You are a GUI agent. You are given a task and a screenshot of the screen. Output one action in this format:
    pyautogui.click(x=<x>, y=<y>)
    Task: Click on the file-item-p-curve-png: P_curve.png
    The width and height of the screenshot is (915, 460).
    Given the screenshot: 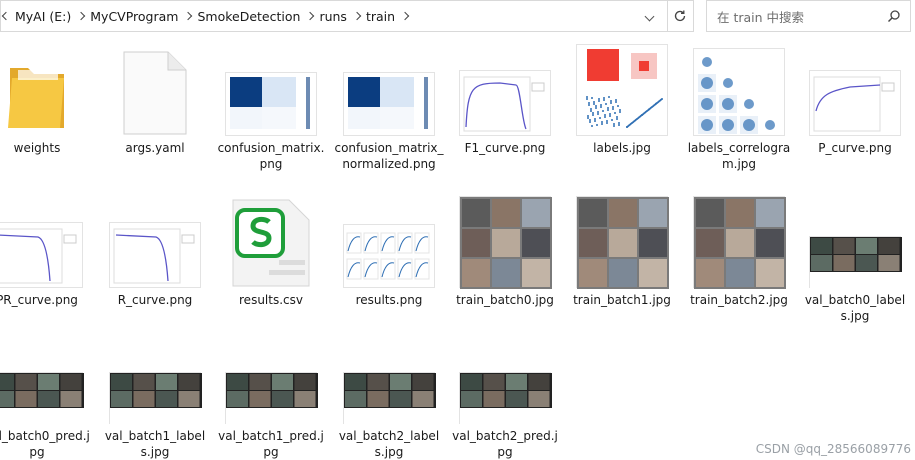 What is the action you would take?
    pyautogui.click(x=855, y=100)
    